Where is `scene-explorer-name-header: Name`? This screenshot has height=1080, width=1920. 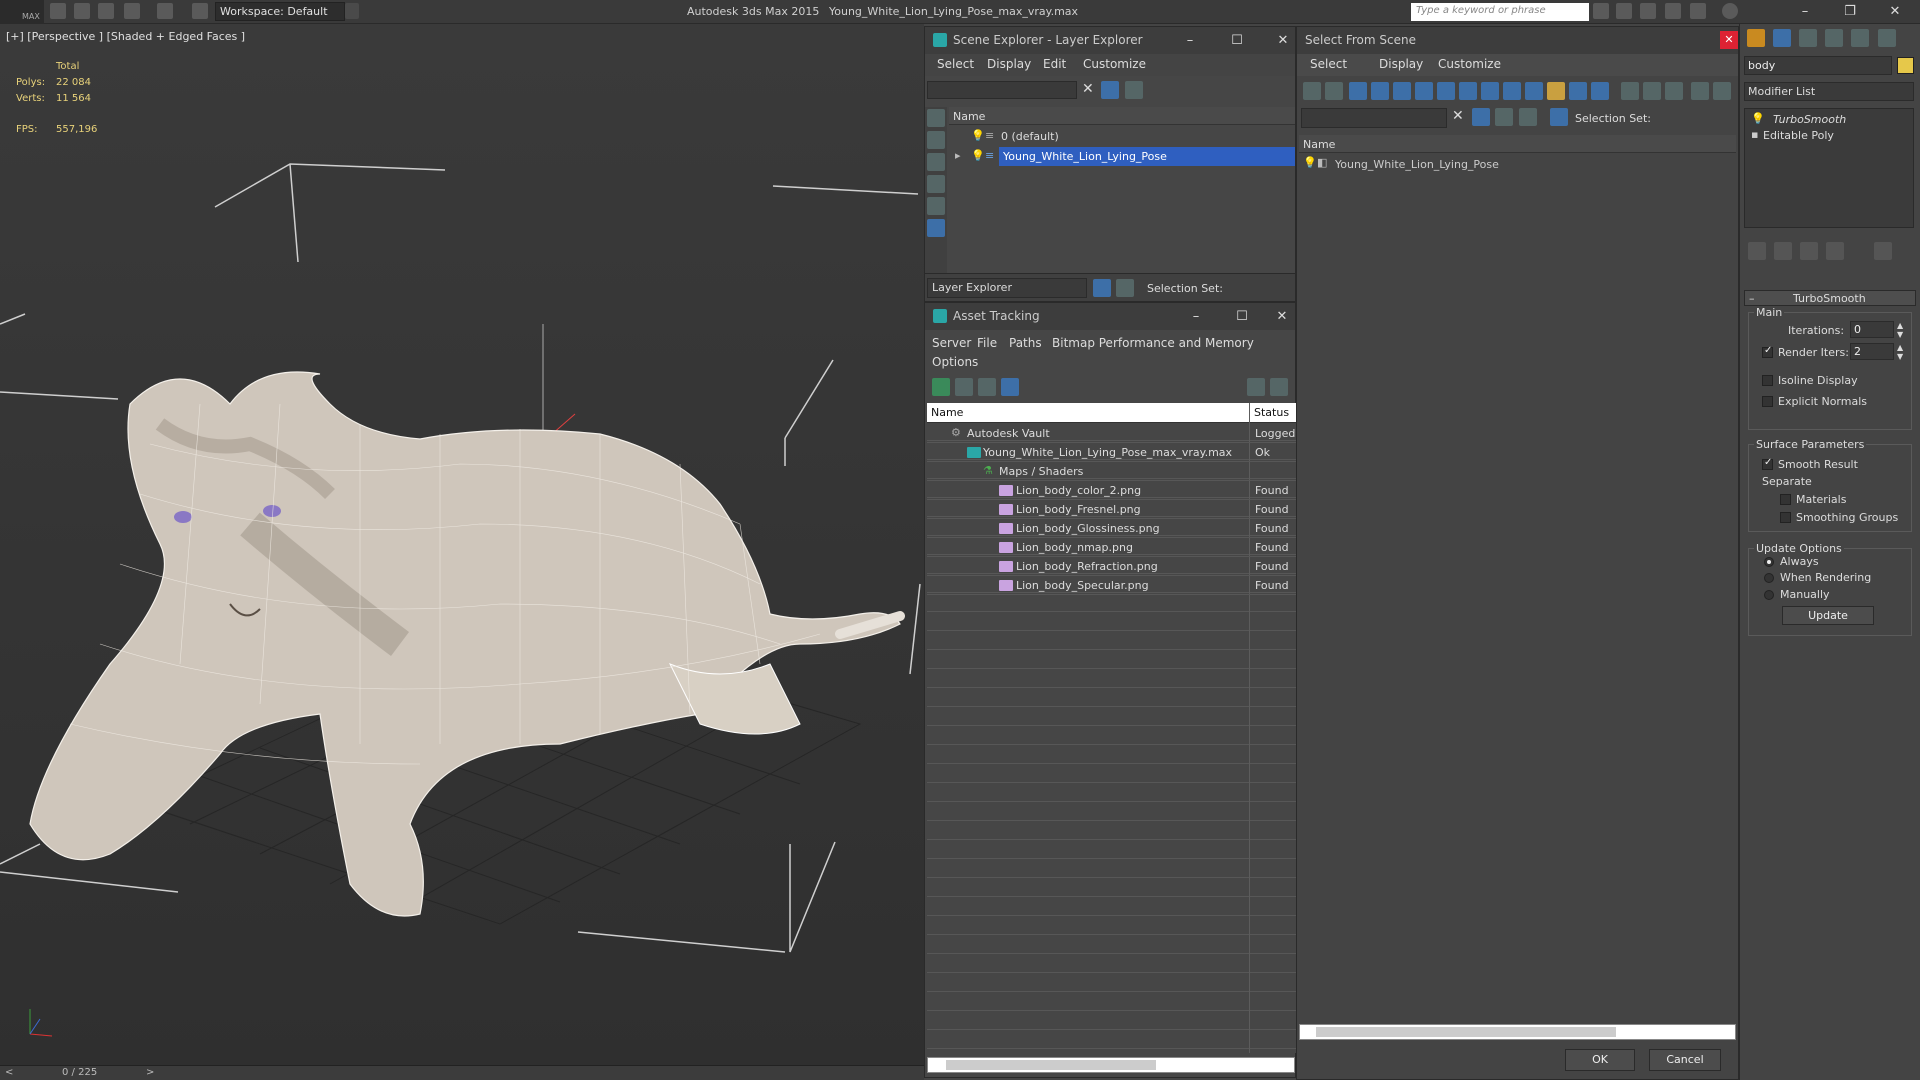 scene-explorer-name-header: Name is located at coordinates (1122, 116).